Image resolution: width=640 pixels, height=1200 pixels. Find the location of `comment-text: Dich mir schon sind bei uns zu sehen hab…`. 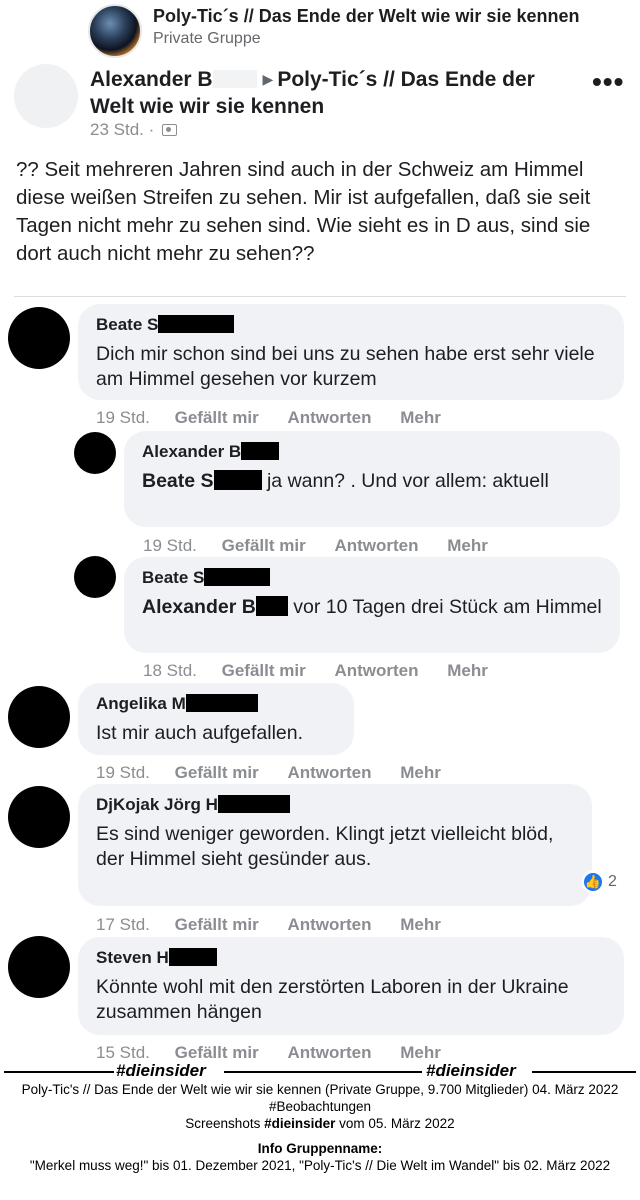

comment-text: Dich mir schon sind bei uns zu sehen hab… is located at coordinates (345, 366).